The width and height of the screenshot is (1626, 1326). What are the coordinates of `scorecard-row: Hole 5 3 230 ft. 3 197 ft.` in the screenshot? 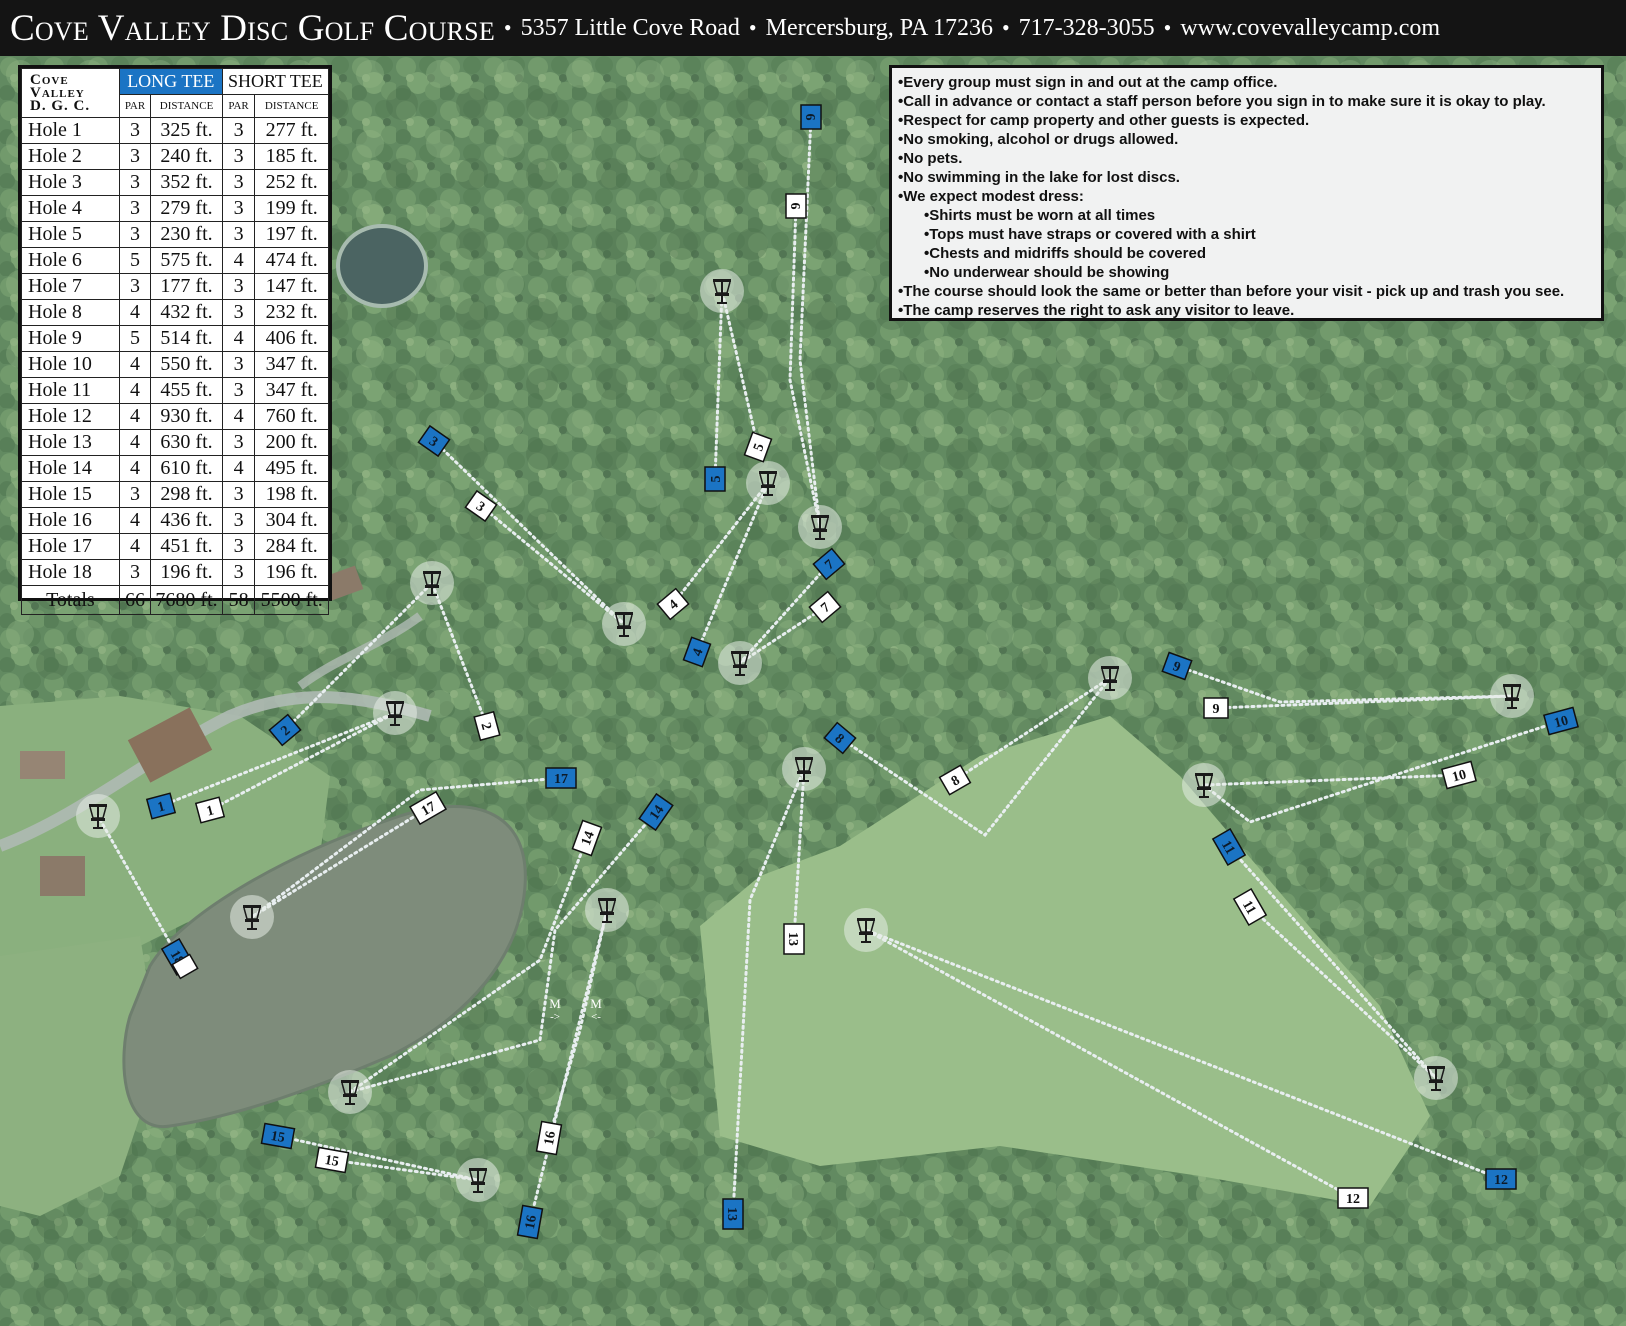 It's located at (175, 234).